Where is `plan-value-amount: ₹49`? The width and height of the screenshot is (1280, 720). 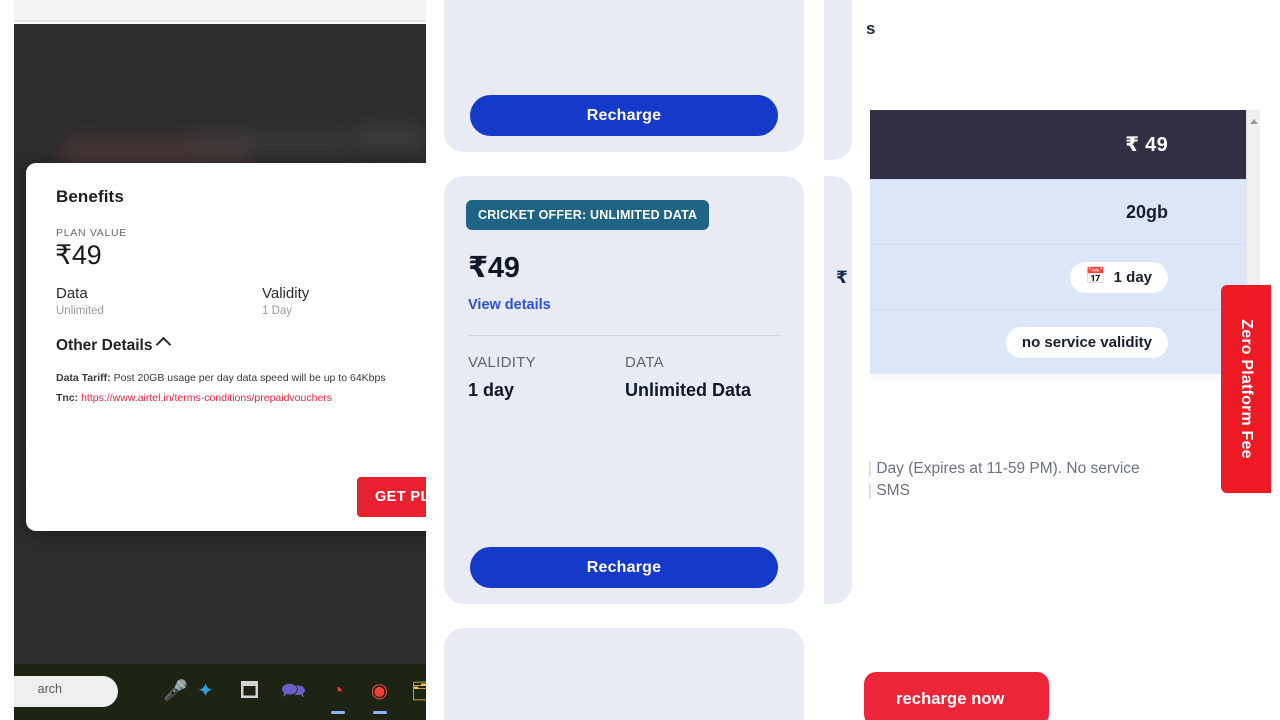 plan-value-amount: ₹49 is located at coordinates (78, 255).